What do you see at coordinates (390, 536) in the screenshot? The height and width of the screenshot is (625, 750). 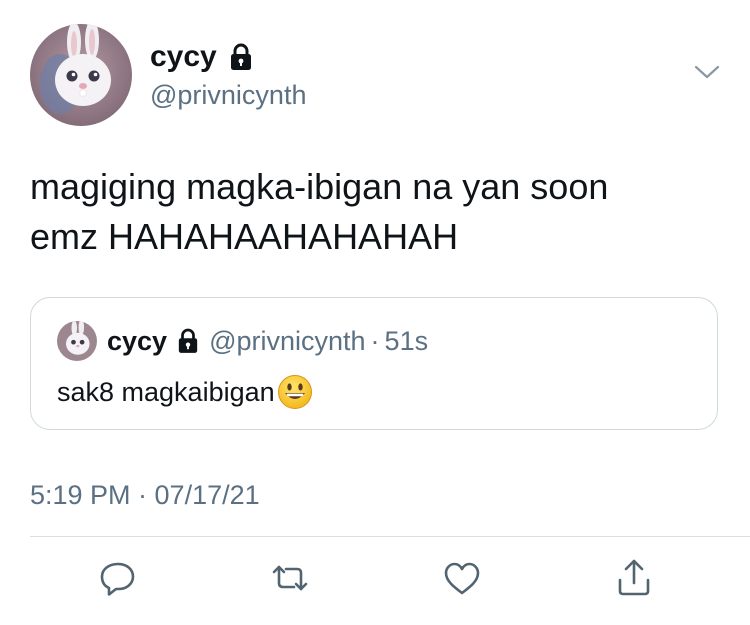 I see `divider` at bounding box center [390, 536].